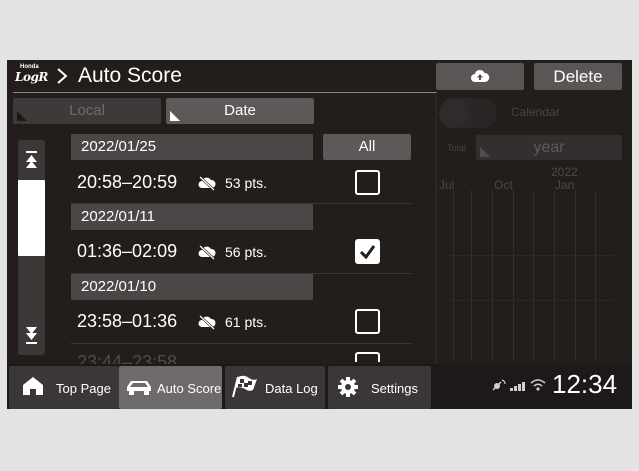 The image size is (639, 471). I want to click on tab-local: Local, so click(87, 111).